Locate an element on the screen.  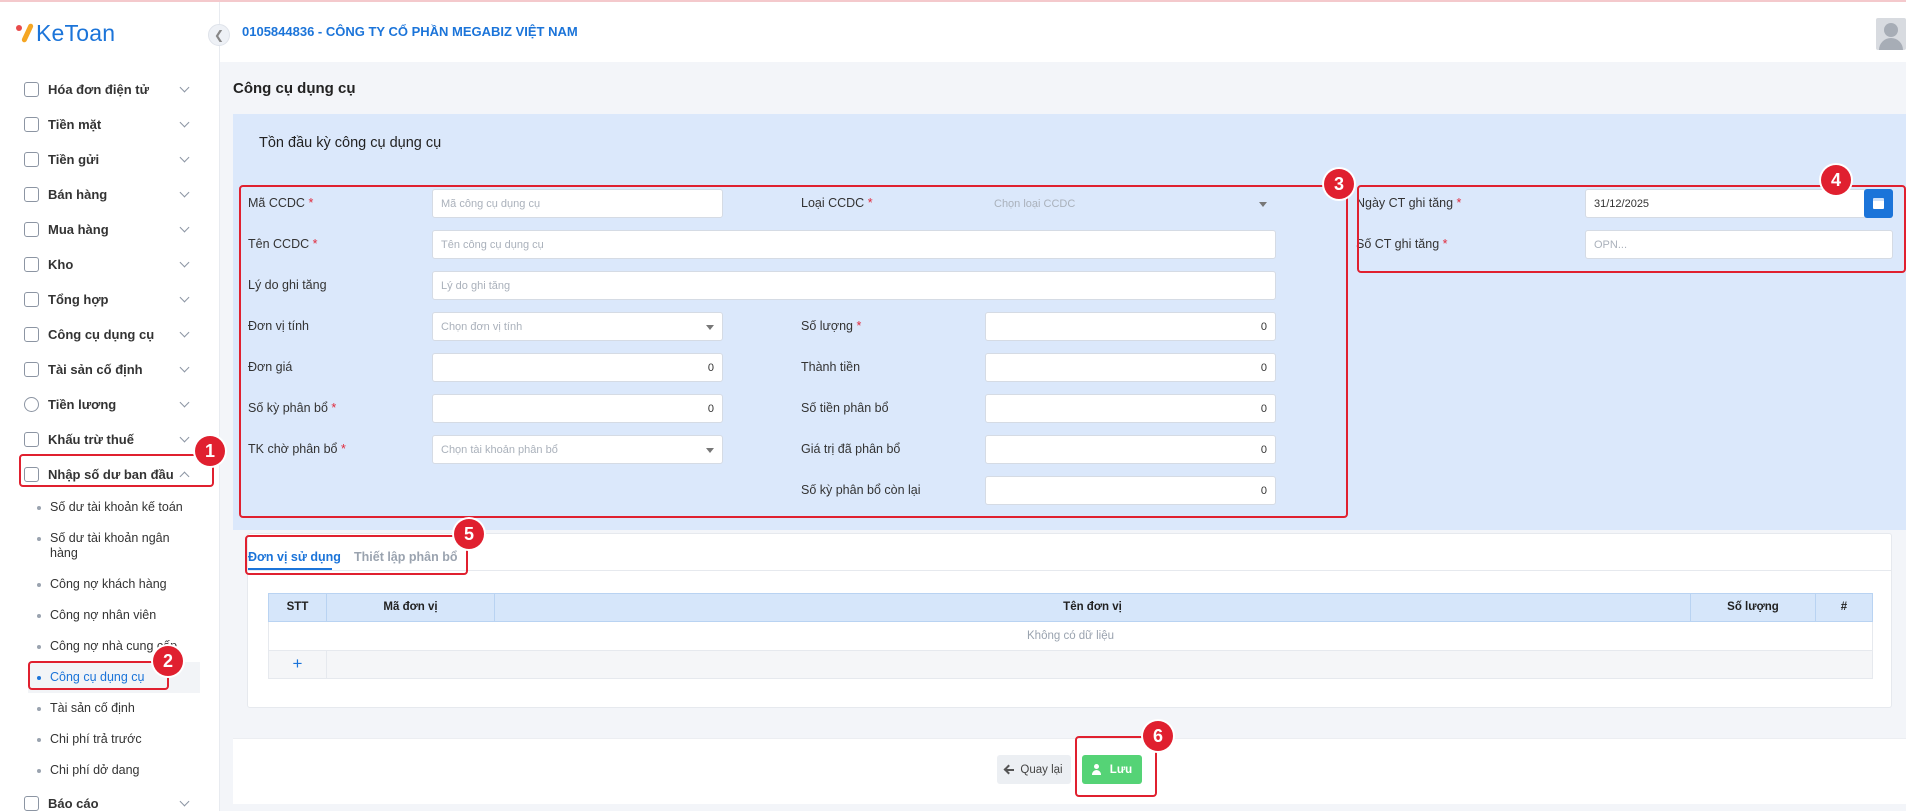
sidebar-item-label: Hóa đơn điện tử is located at coordinates (98, 89).